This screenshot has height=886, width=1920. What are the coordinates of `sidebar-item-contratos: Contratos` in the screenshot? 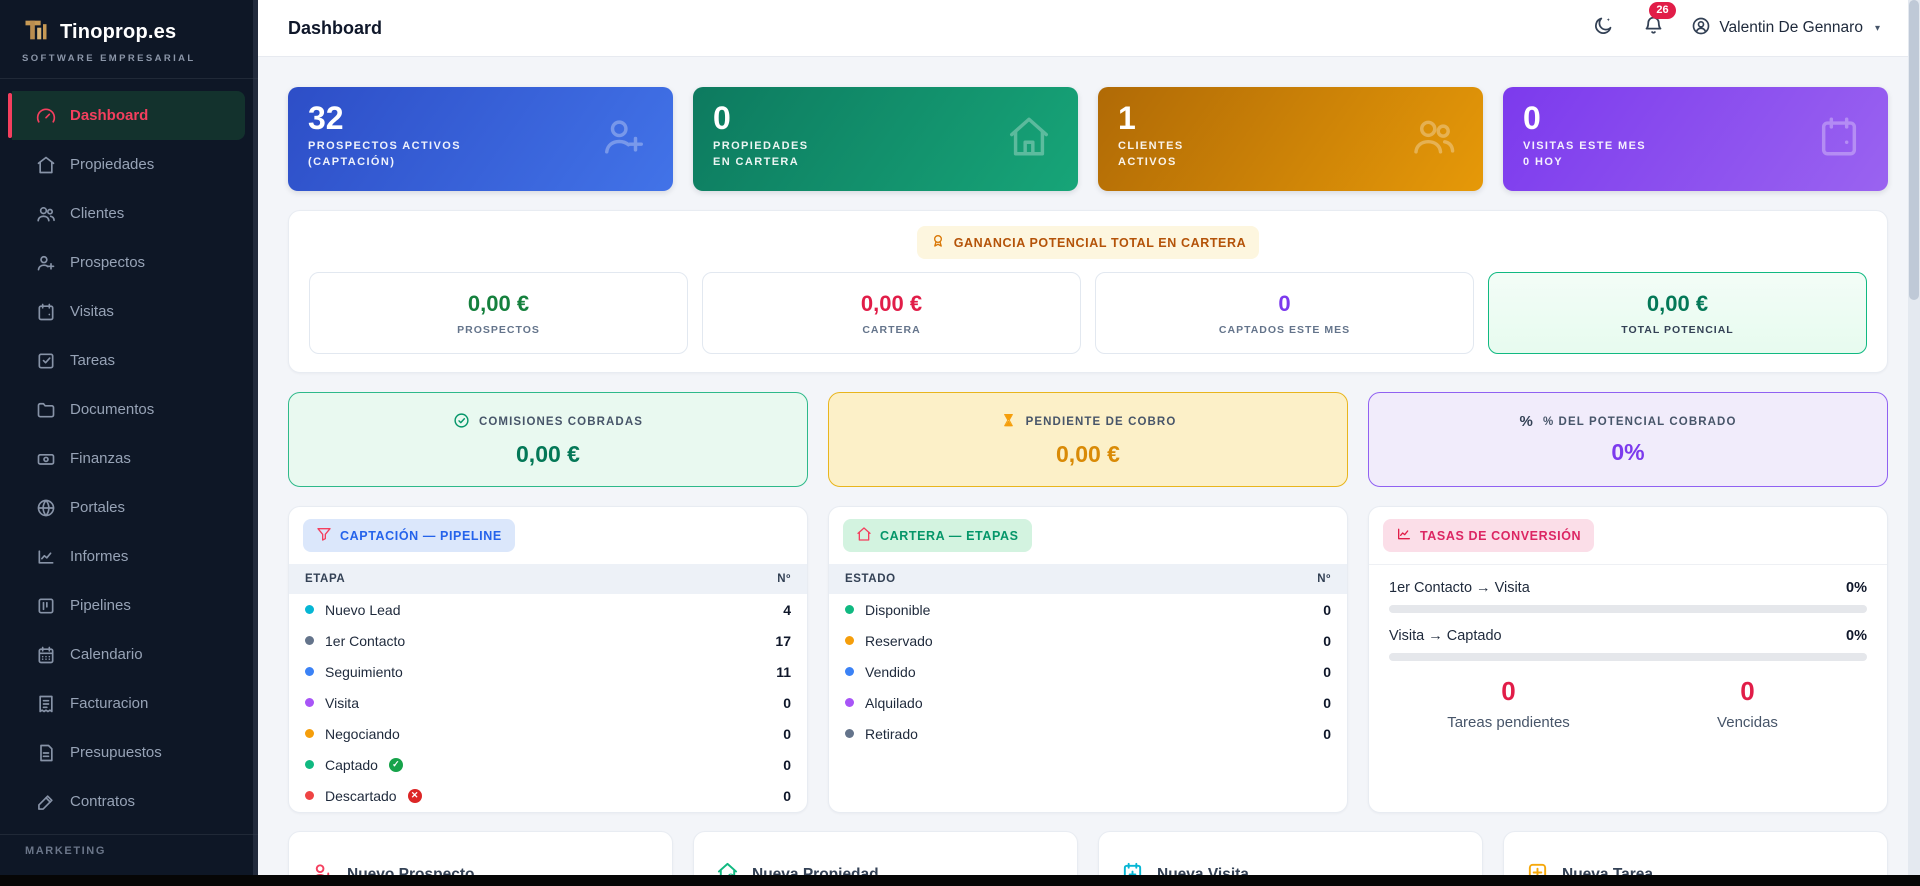 It's located at (129, 801).